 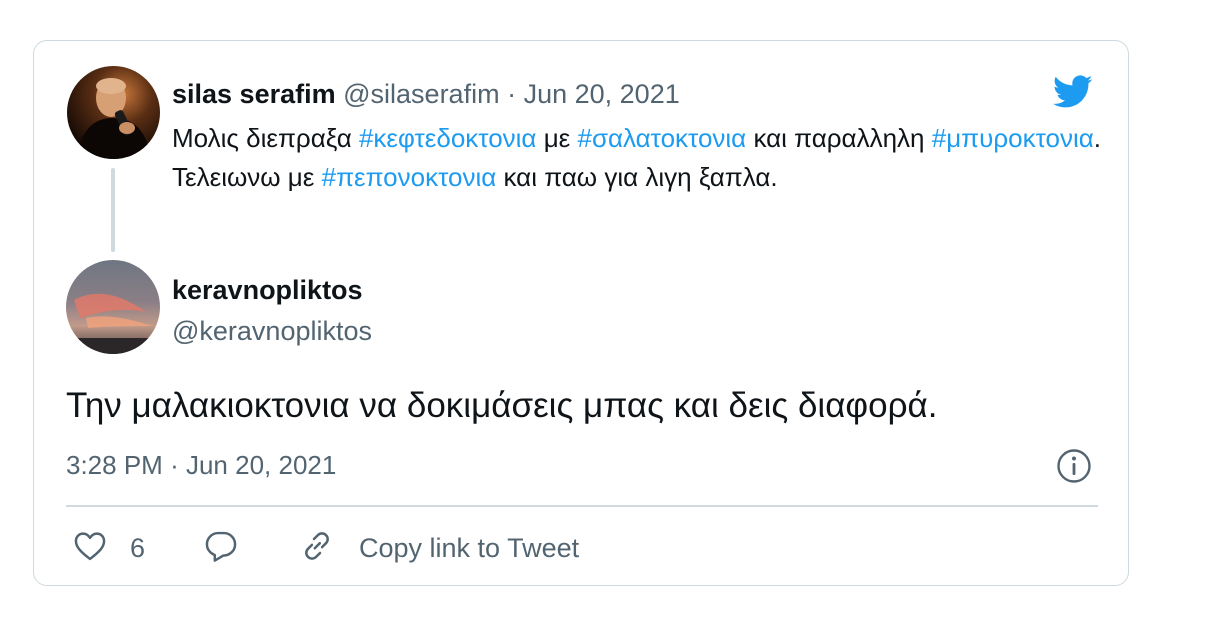 I want to click on reply-author-handle: @keravnopliktos, so click(x=272, y=331).